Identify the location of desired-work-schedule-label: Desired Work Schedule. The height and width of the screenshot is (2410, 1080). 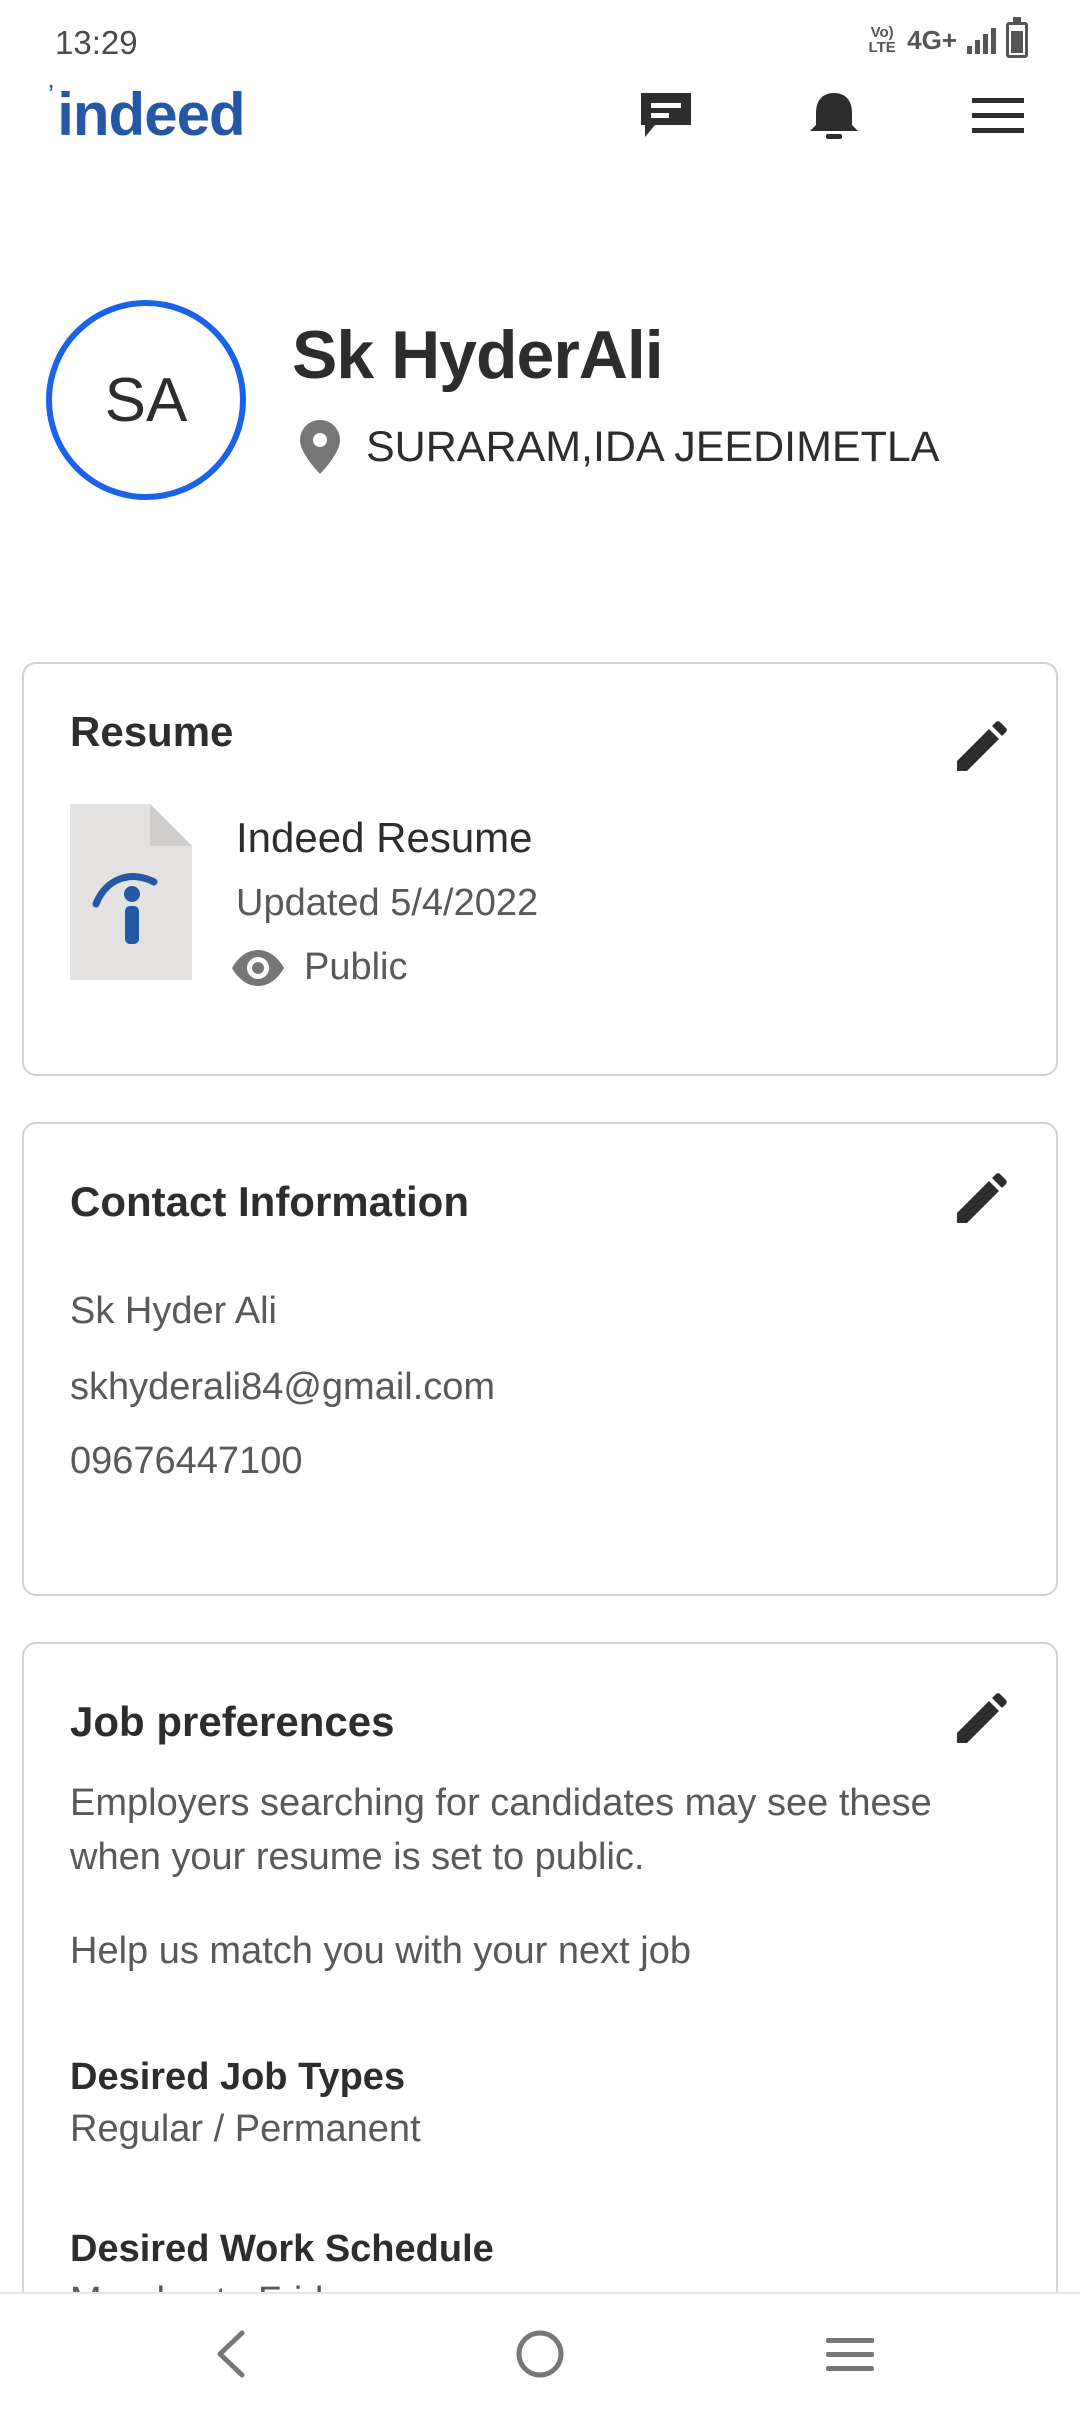
(282, 2249).